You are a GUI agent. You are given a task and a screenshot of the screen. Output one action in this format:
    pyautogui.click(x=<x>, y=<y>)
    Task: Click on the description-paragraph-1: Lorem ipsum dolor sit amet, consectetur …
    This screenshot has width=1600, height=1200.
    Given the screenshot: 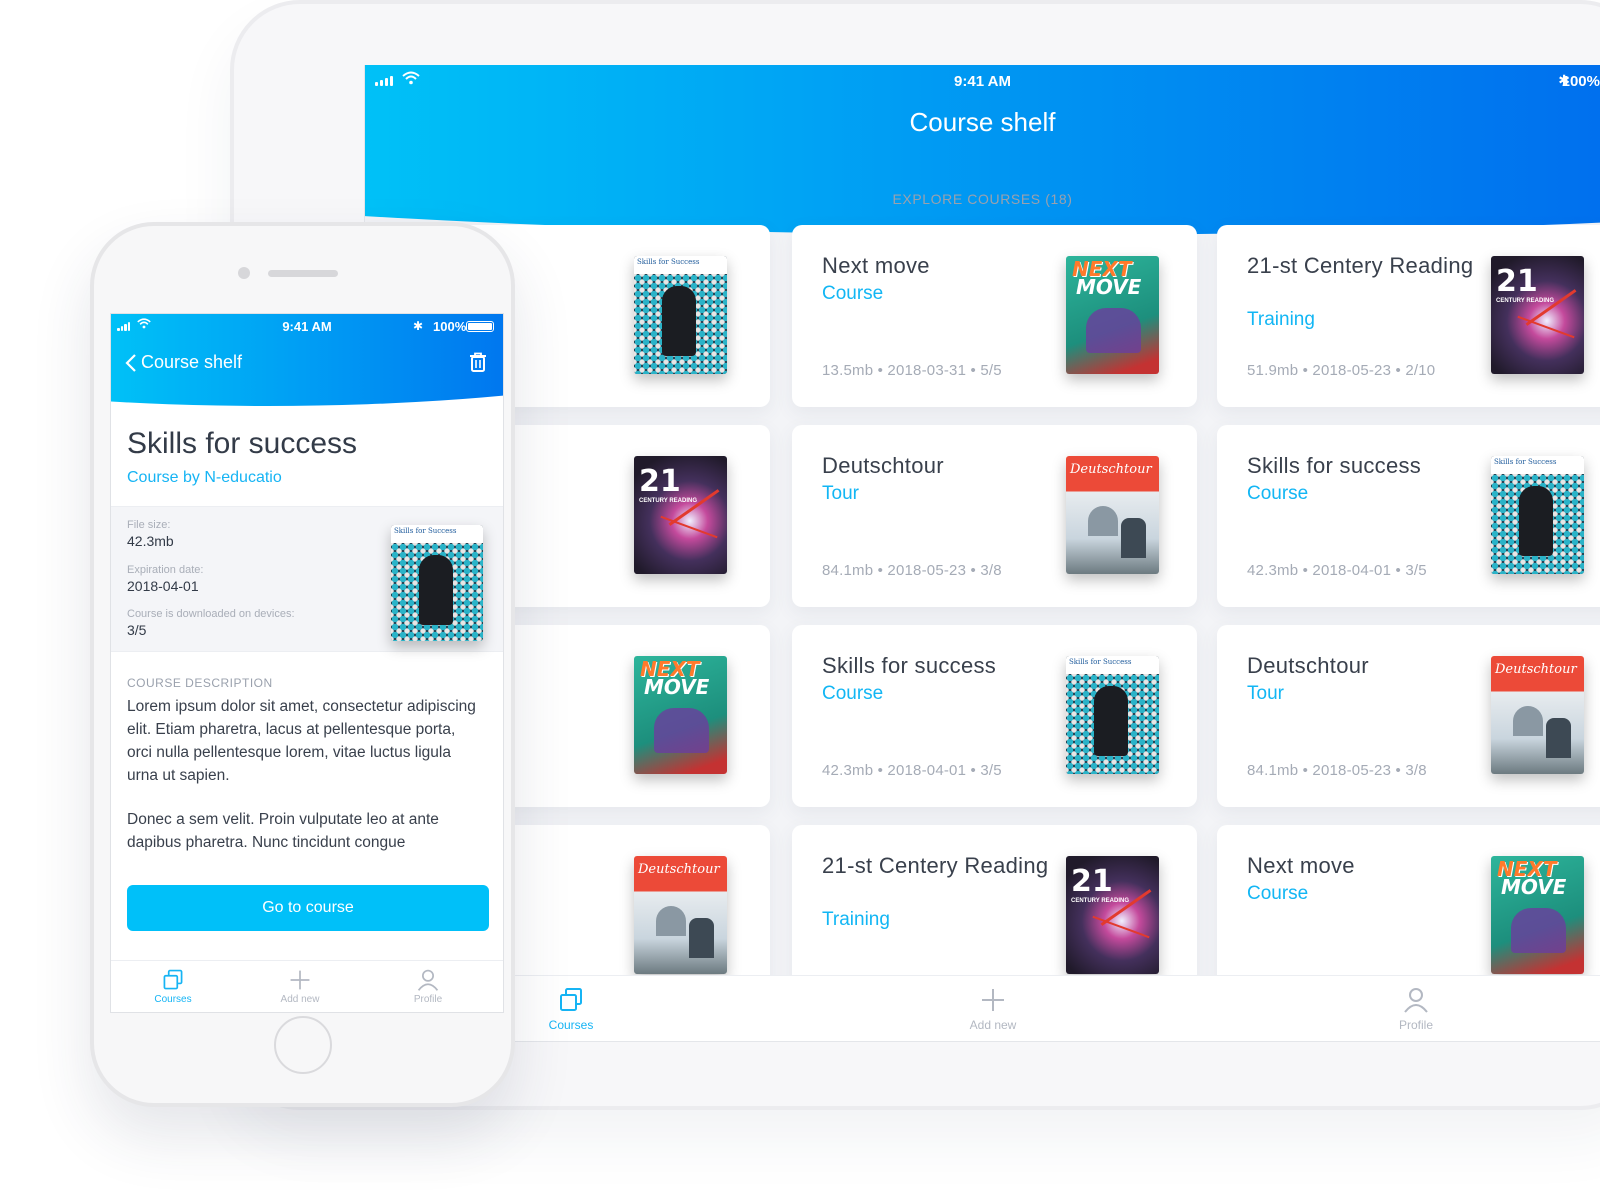 What is the action you would take?
    pyautogui.click(x=301, y=741)
    